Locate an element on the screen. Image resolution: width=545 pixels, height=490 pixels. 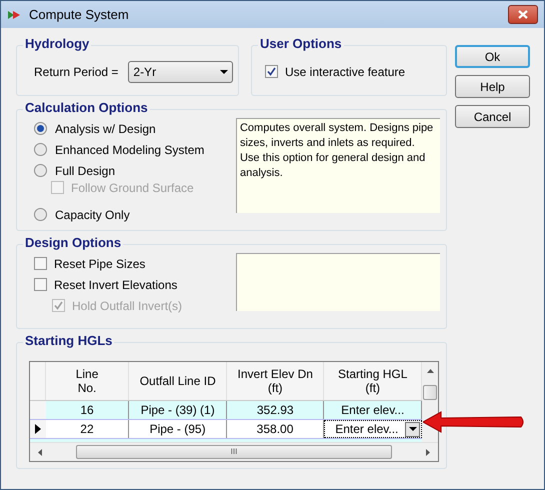
scroll-right-icon is located at coordinates (428, 452).